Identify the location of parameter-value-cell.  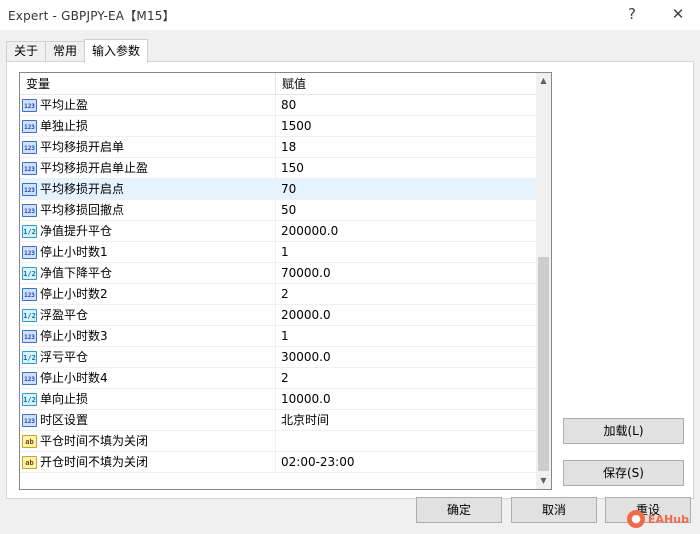
(406, 441).